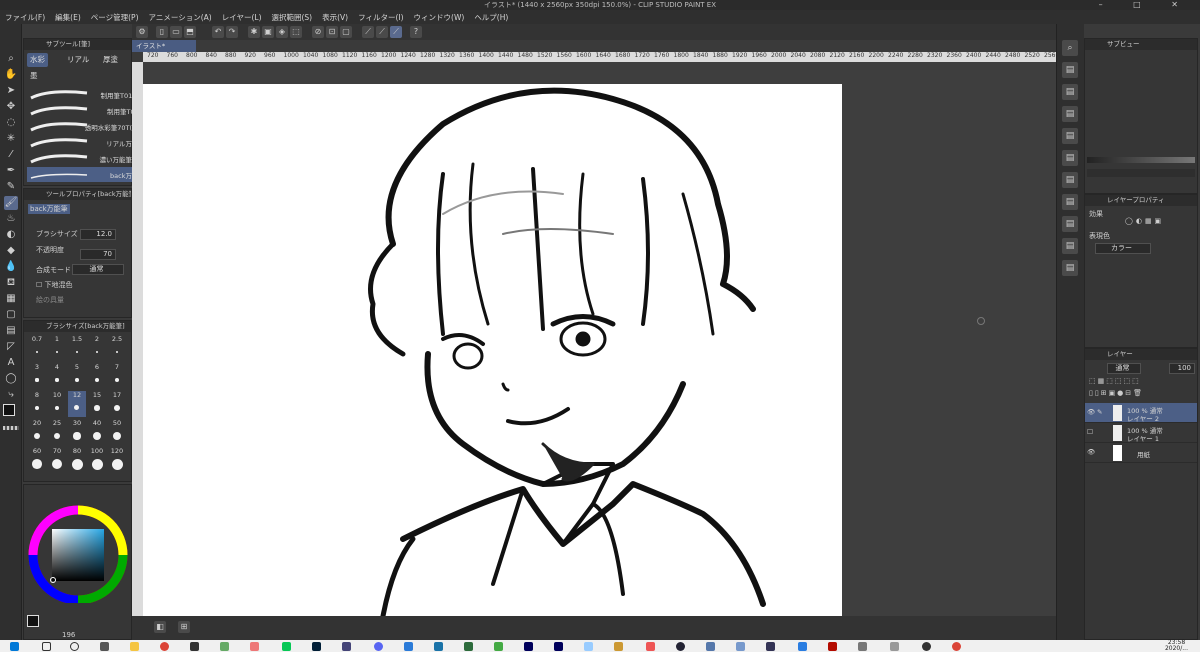 Image resolution: width=1200 pixels, height=652 pixels. Describe the element at coordinates (528, 646) in the screenshot. I see `premiere-icon` at that location.